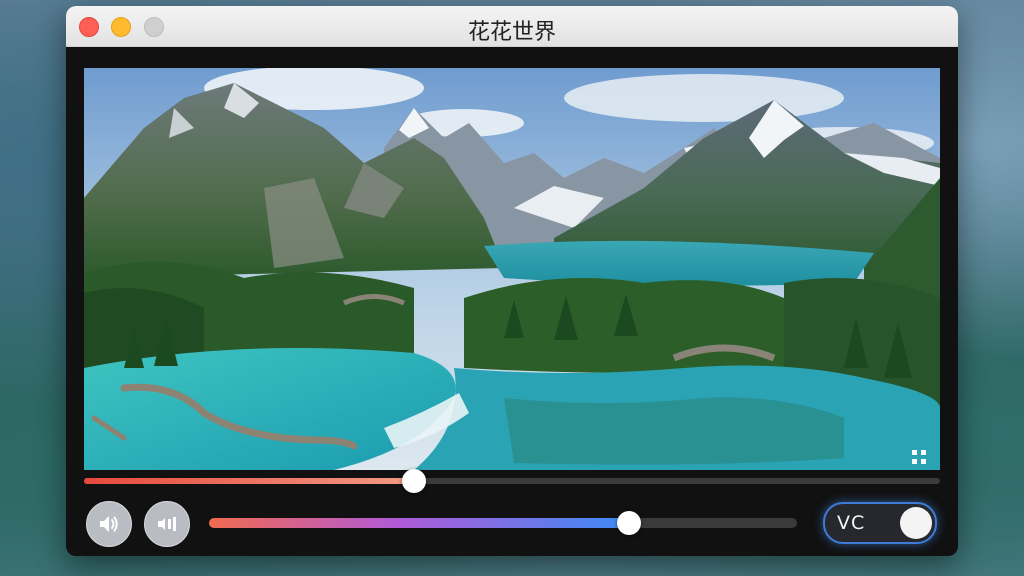 The height and width of the screenshot is (576, 1024). Describe the element at coordinates (249, 481) in the screenshot. I see `seek-progress-fill` at that location.